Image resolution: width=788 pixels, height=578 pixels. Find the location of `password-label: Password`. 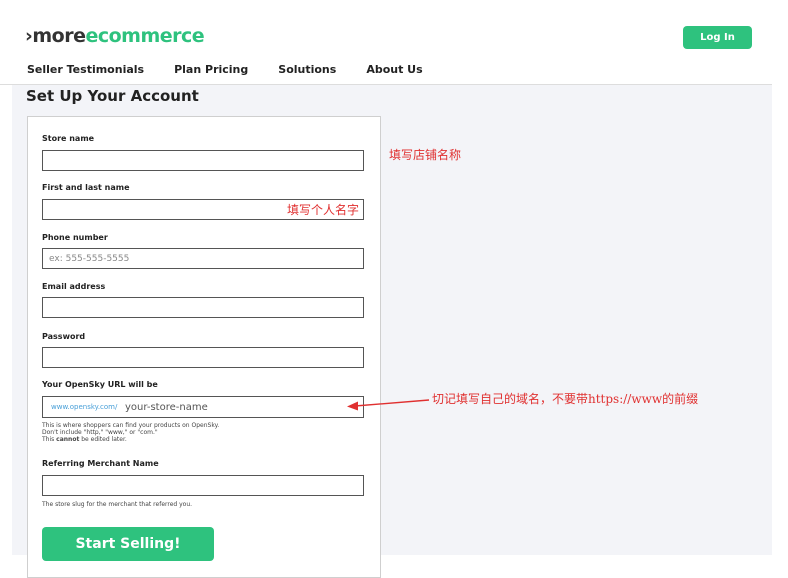

password-label: Password is located at coordinates (64, 336).